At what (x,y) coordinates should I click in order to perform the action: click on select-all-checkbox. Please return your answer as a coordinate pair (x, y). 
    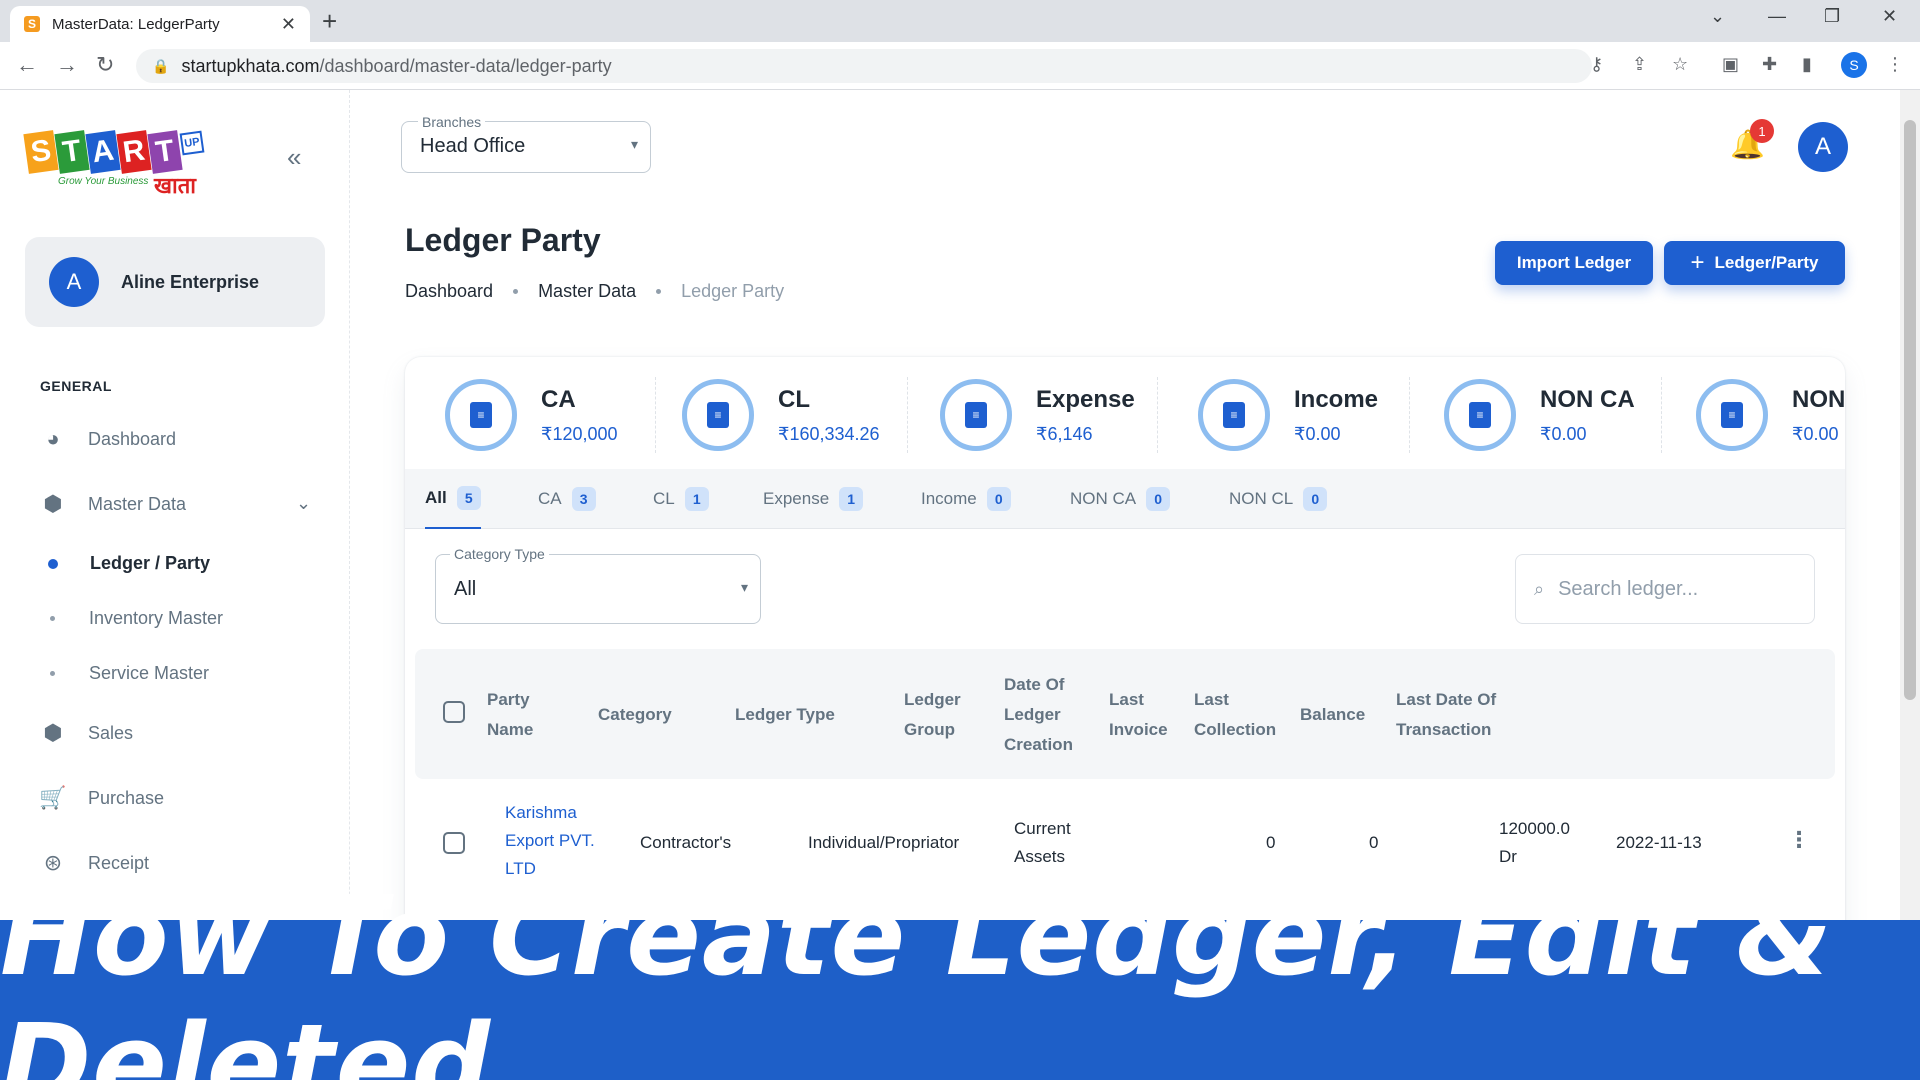
    Looking at the image, I should click on (454, 712).